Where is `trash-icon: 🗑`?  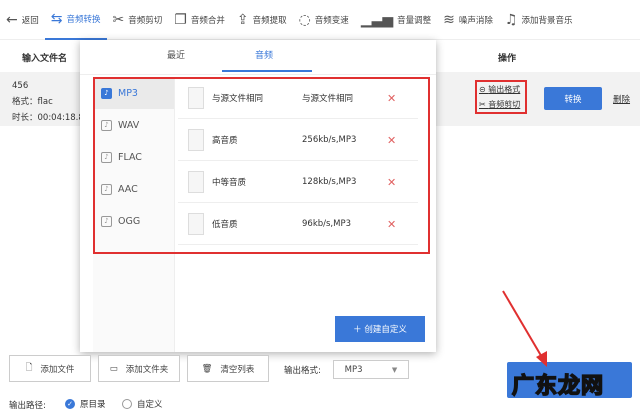
trash-icon: 🗑 is located at coordinates (207, 368).